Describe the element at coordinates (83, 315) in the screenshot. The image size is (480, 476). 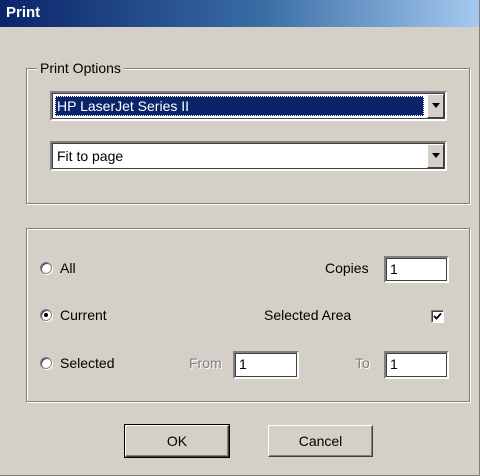
I see `radio-current-label: Current` at that location.